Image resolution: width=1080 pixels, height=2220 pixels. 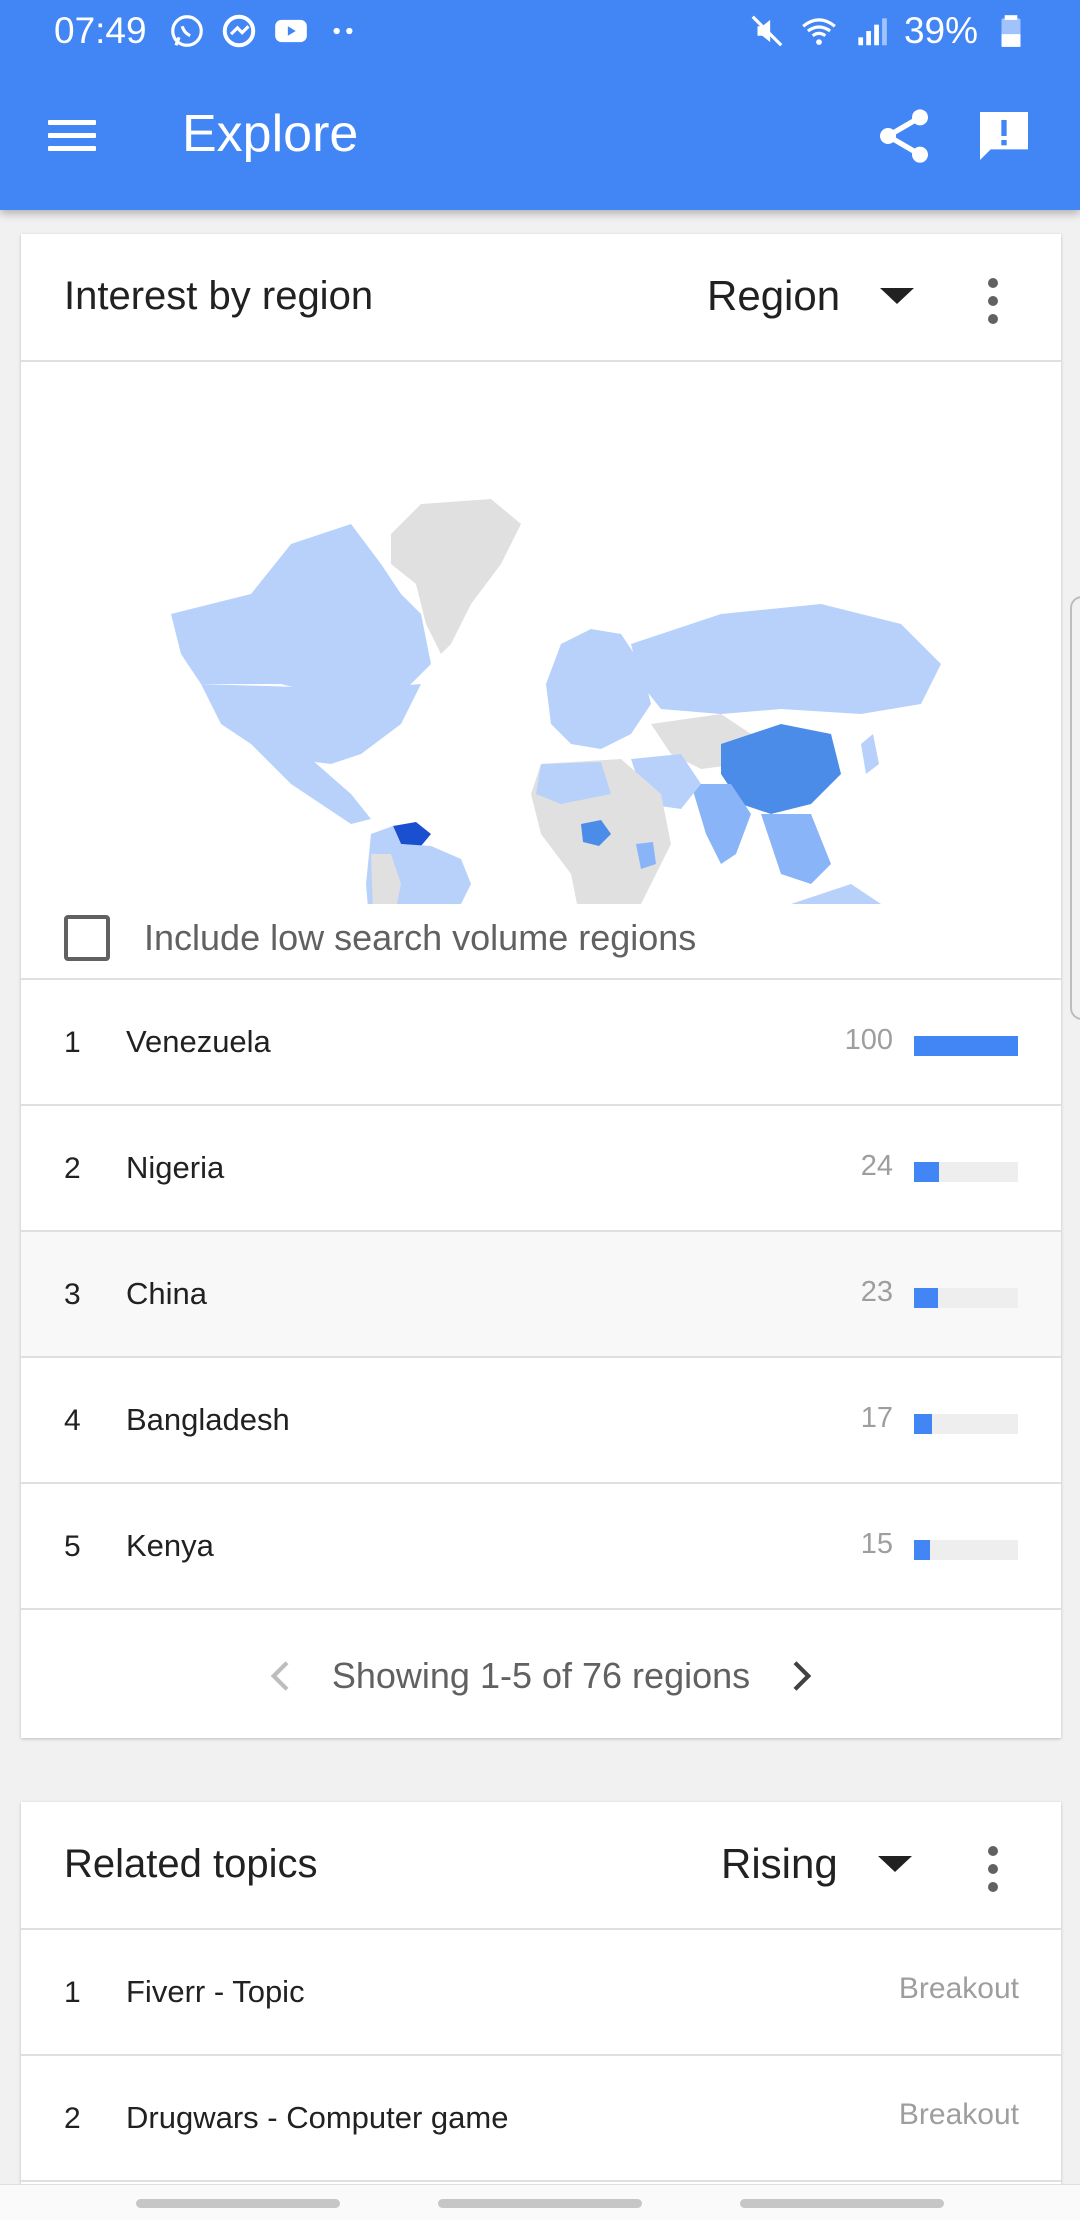 I want to click on card-title: Related topics, so click(x=191, y=1864).